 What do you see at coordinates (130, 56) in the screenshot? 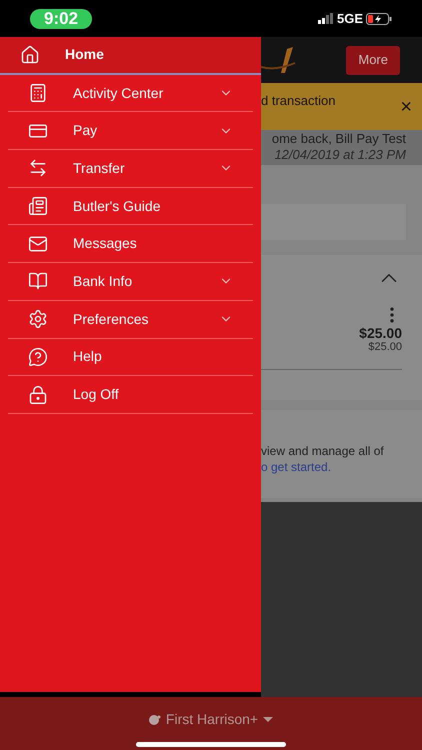
I see `menu-item: Home` at bounding box center [130, 56].